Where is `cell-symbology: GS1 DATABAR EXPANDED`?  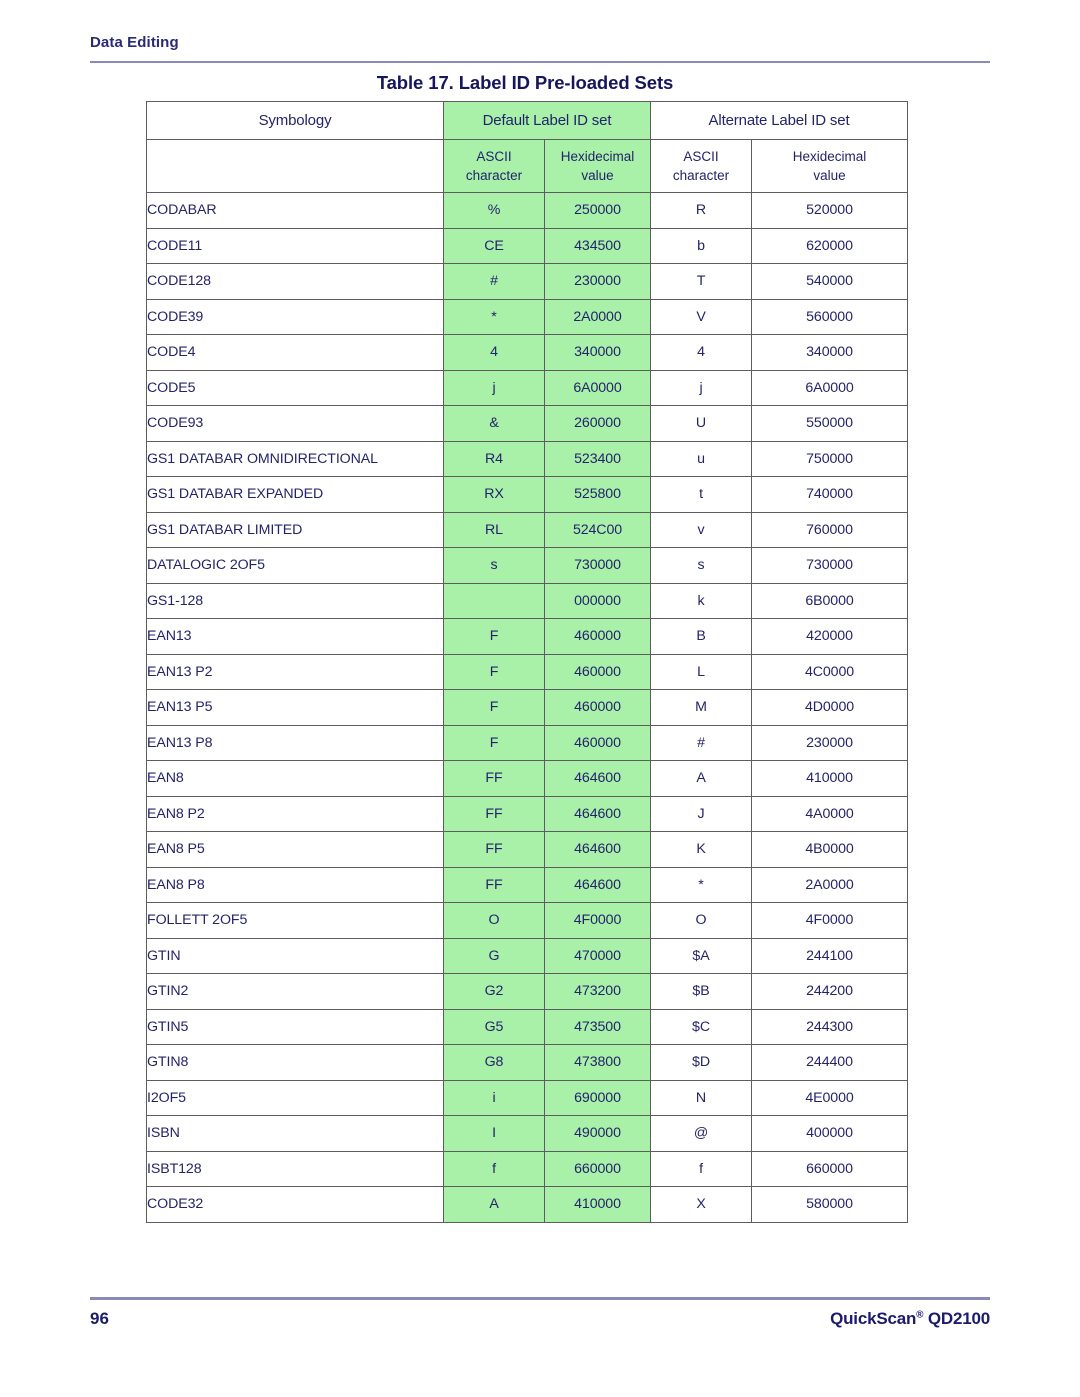 cell-symbology: GS1 DATABAR EXPANDED is located at coordinates (295, 494).